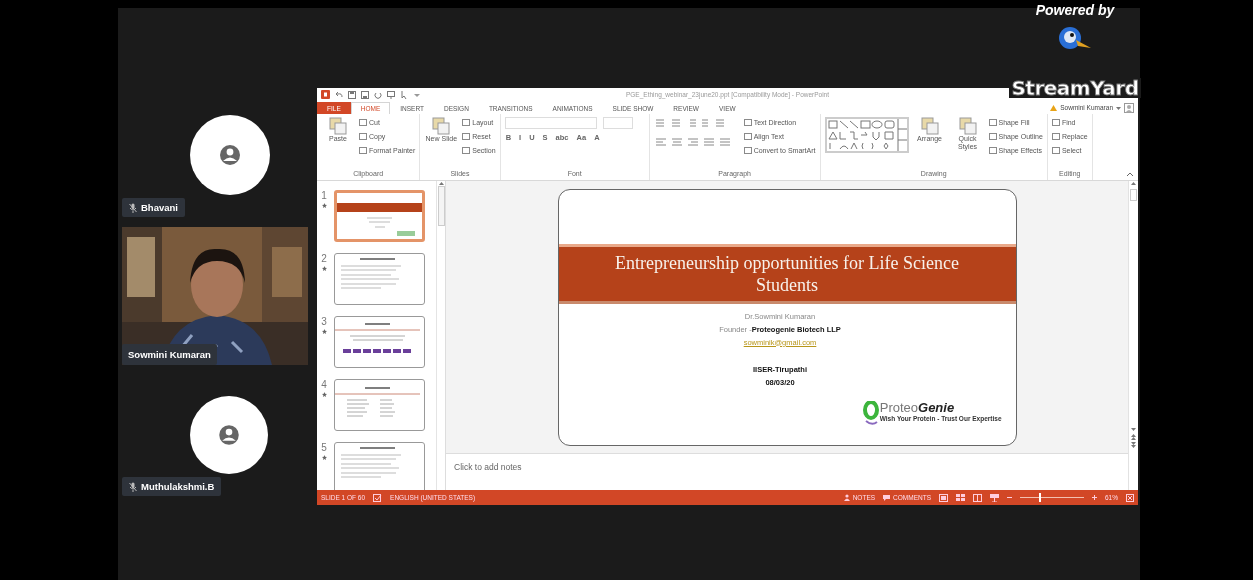 Image resolution: width=1253 pixels, height=580 pixels. I want to click on zoom-slider-thumb, so click(1040, 497).